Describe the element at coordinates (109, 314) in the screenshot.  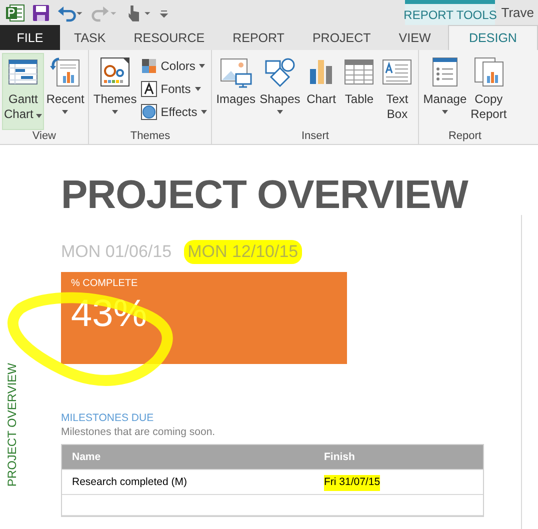
I see `percent-value: 43%` at that location.